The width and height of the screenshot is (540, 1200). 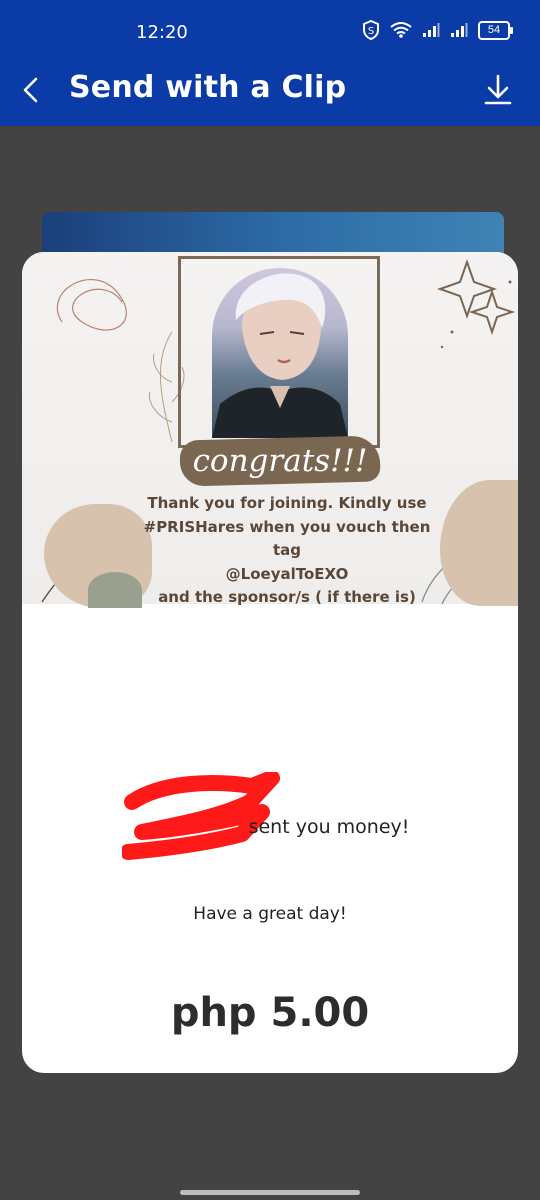 What do you see at coordinates (280, 353) in the screenshot?
I see `portrait-image` at bounding box center [280, 353].